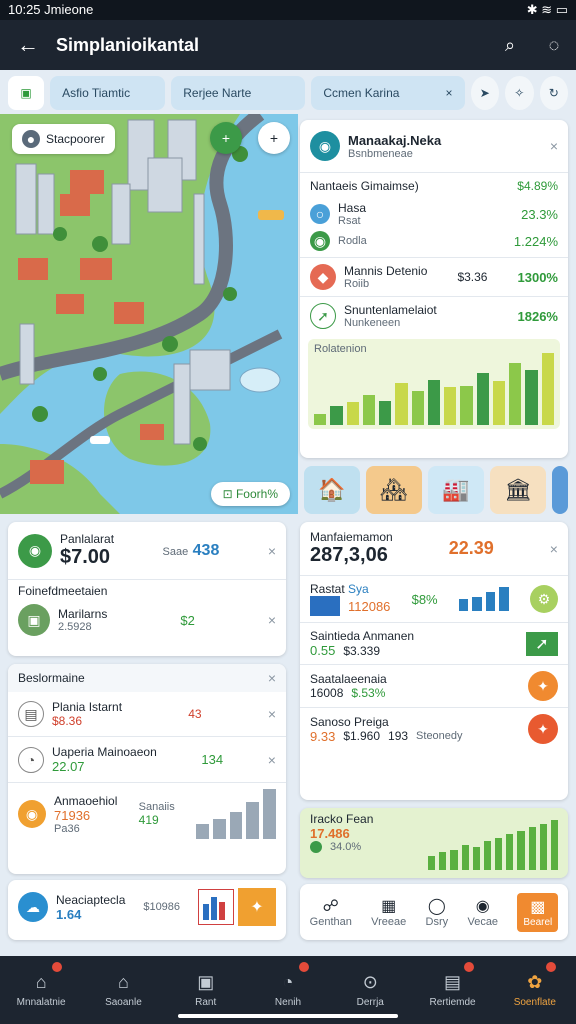 This screenshot has width=576, height=1024. What do you see at coordinates (104, 752) in the screenshot?
I see `card2-row2-name: Uaperia Mainoaeon` at bounding box center [104, 752].